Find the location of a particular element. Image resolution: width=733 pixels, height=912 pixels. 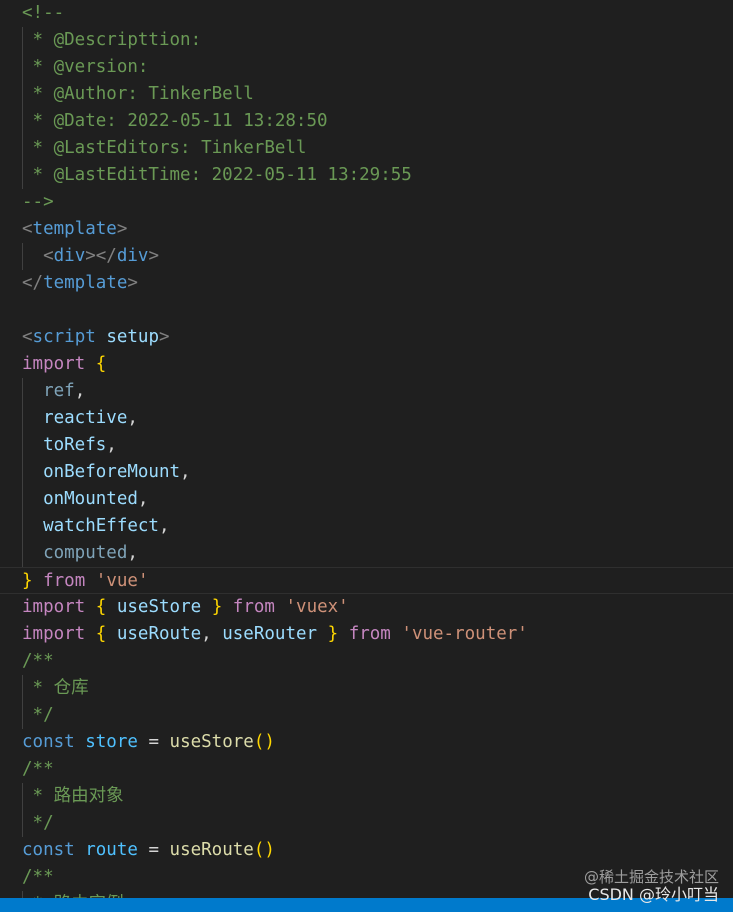

code-token: store is located at coordinates (111, 742).